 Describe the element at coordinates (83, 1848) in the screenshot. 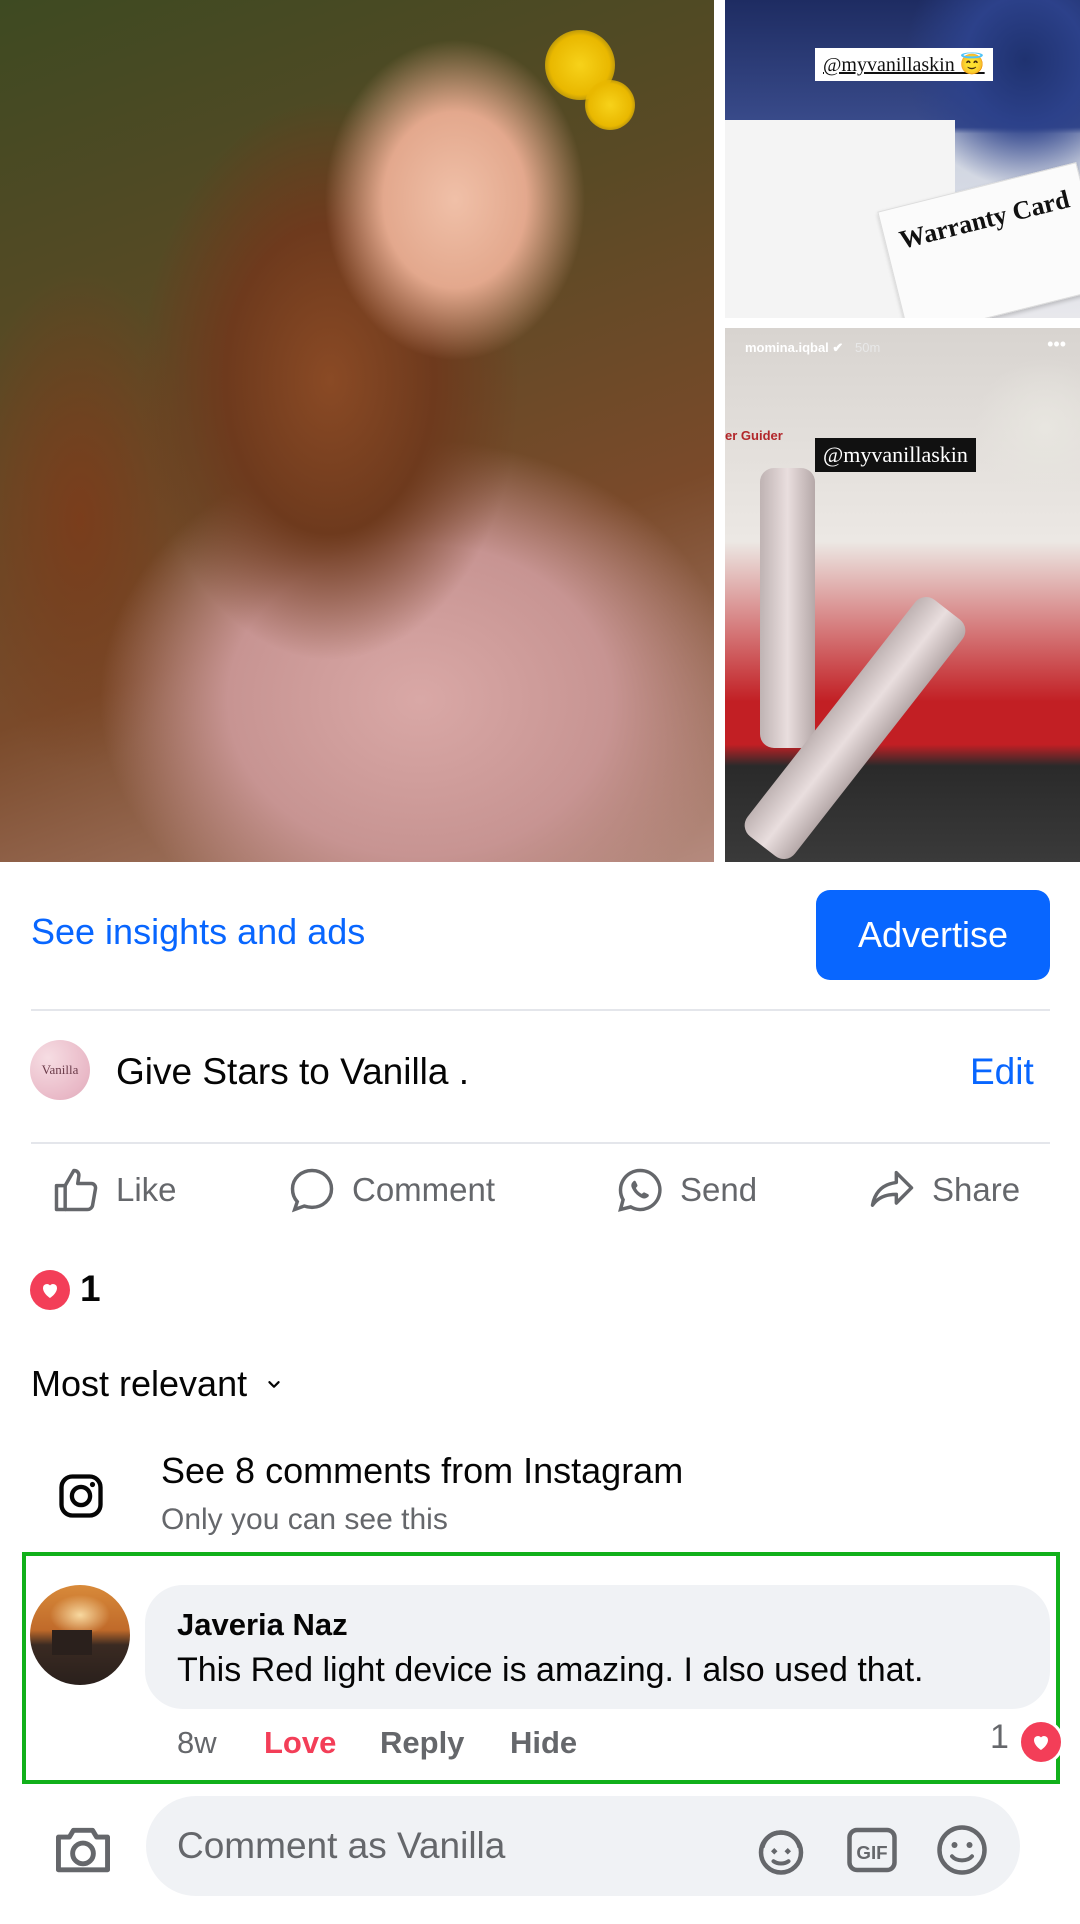

I see `camera-icon` at that location.